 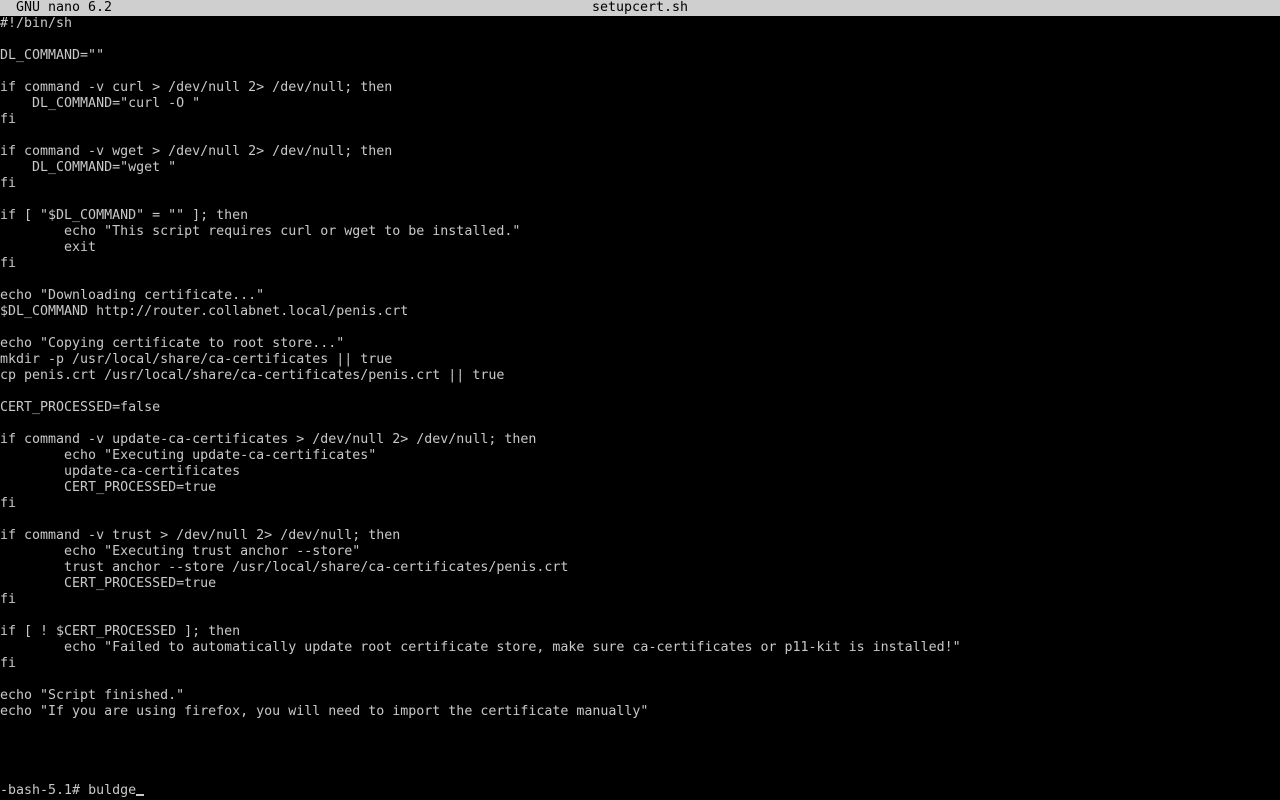 I want to click on code-line: if [ ! $CERT_PROCESSED ]; then, so click(x=640, y=632).